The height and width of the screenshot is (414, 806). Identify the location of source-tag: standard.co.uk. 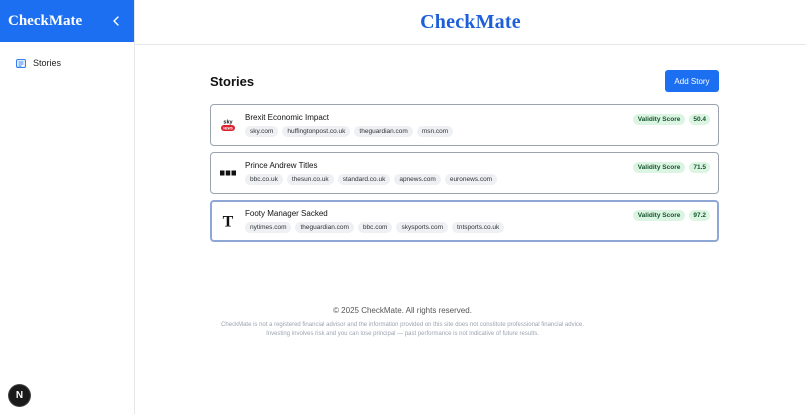
(364, 179).